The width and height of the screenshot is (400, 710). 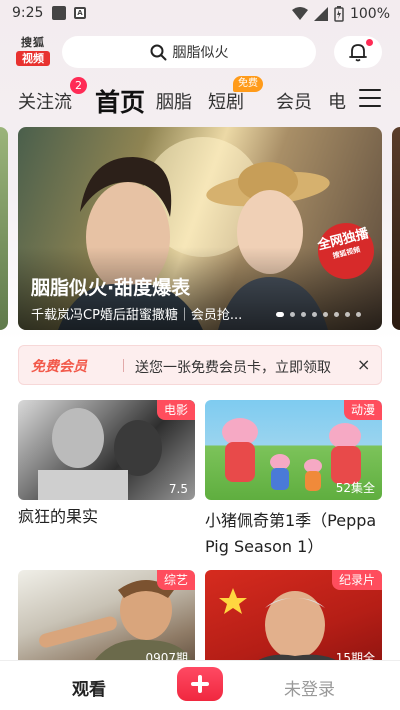 I want to click on logo-bottom-text: 视频, so click(x=33, y=58).